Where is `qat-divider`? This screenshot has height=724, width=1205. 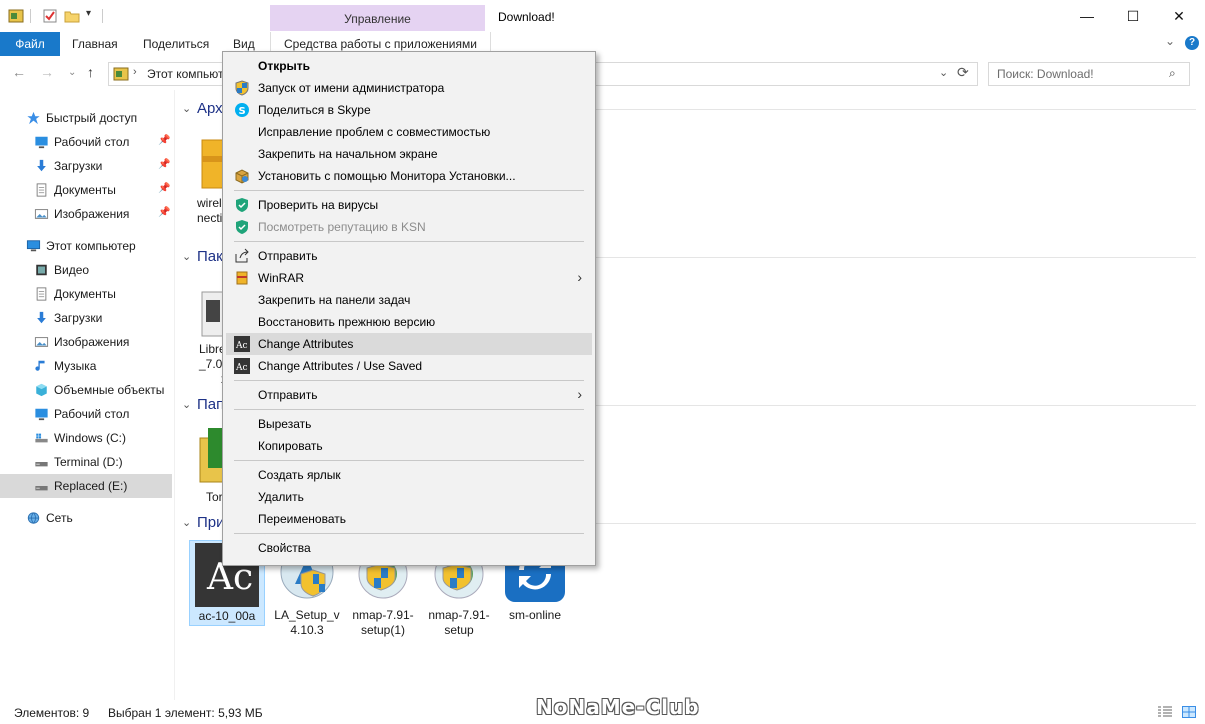
qat-divider is located at coordinates (102, 16).